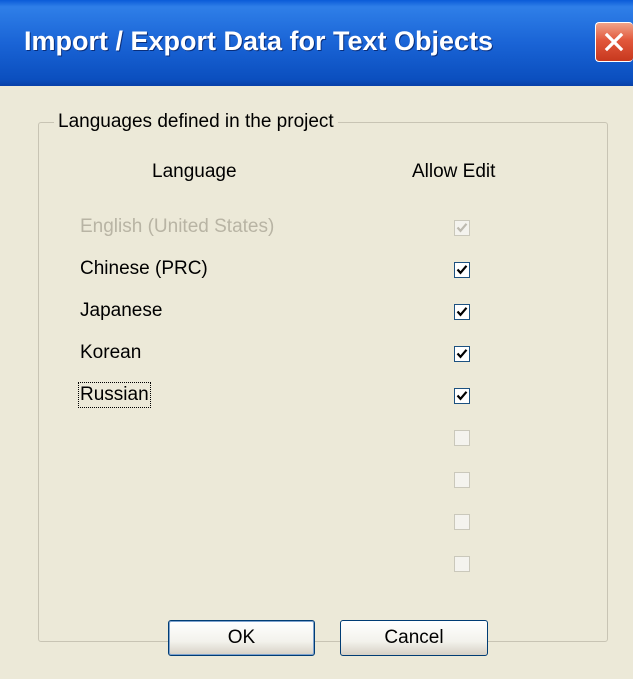 This screenshot has width=633, height=679. I want to click on language-label: Korean, so click(111, 352).